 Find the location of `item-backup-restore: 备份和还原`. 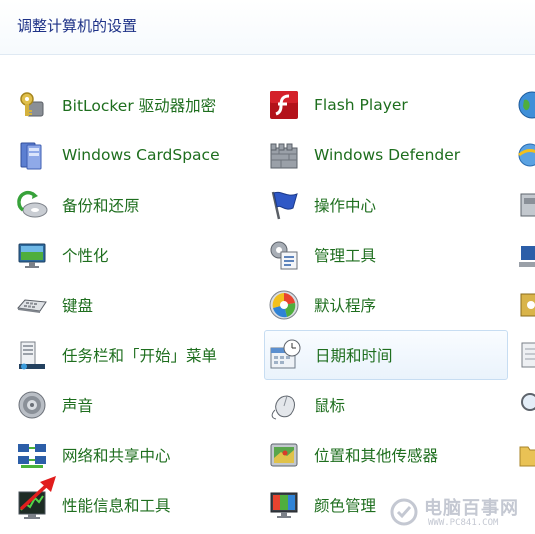

item-backup-restore: 备份和还原 is located at coordinates (134, 205).